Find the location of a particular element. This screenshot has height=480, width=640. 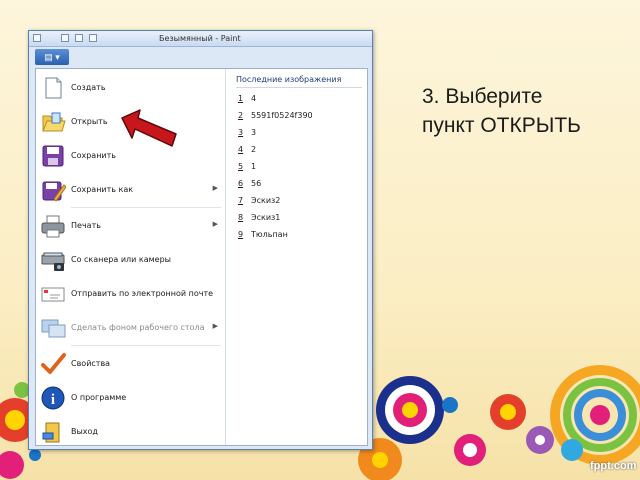

recent-item-name: 2 is located at coordinates (254, 149).